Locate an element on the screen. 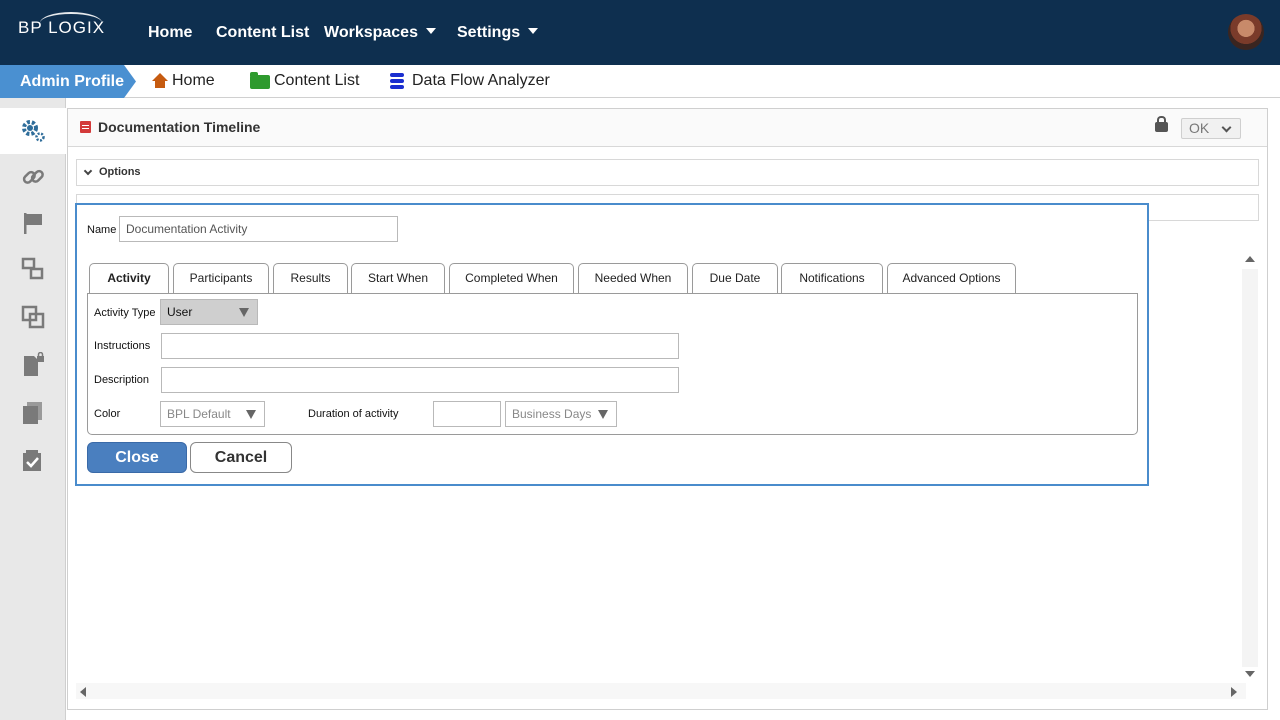 Image resolution: width=1280 pixels, height=720 pixels. checklist-icon is located at coordinates (32, 460).